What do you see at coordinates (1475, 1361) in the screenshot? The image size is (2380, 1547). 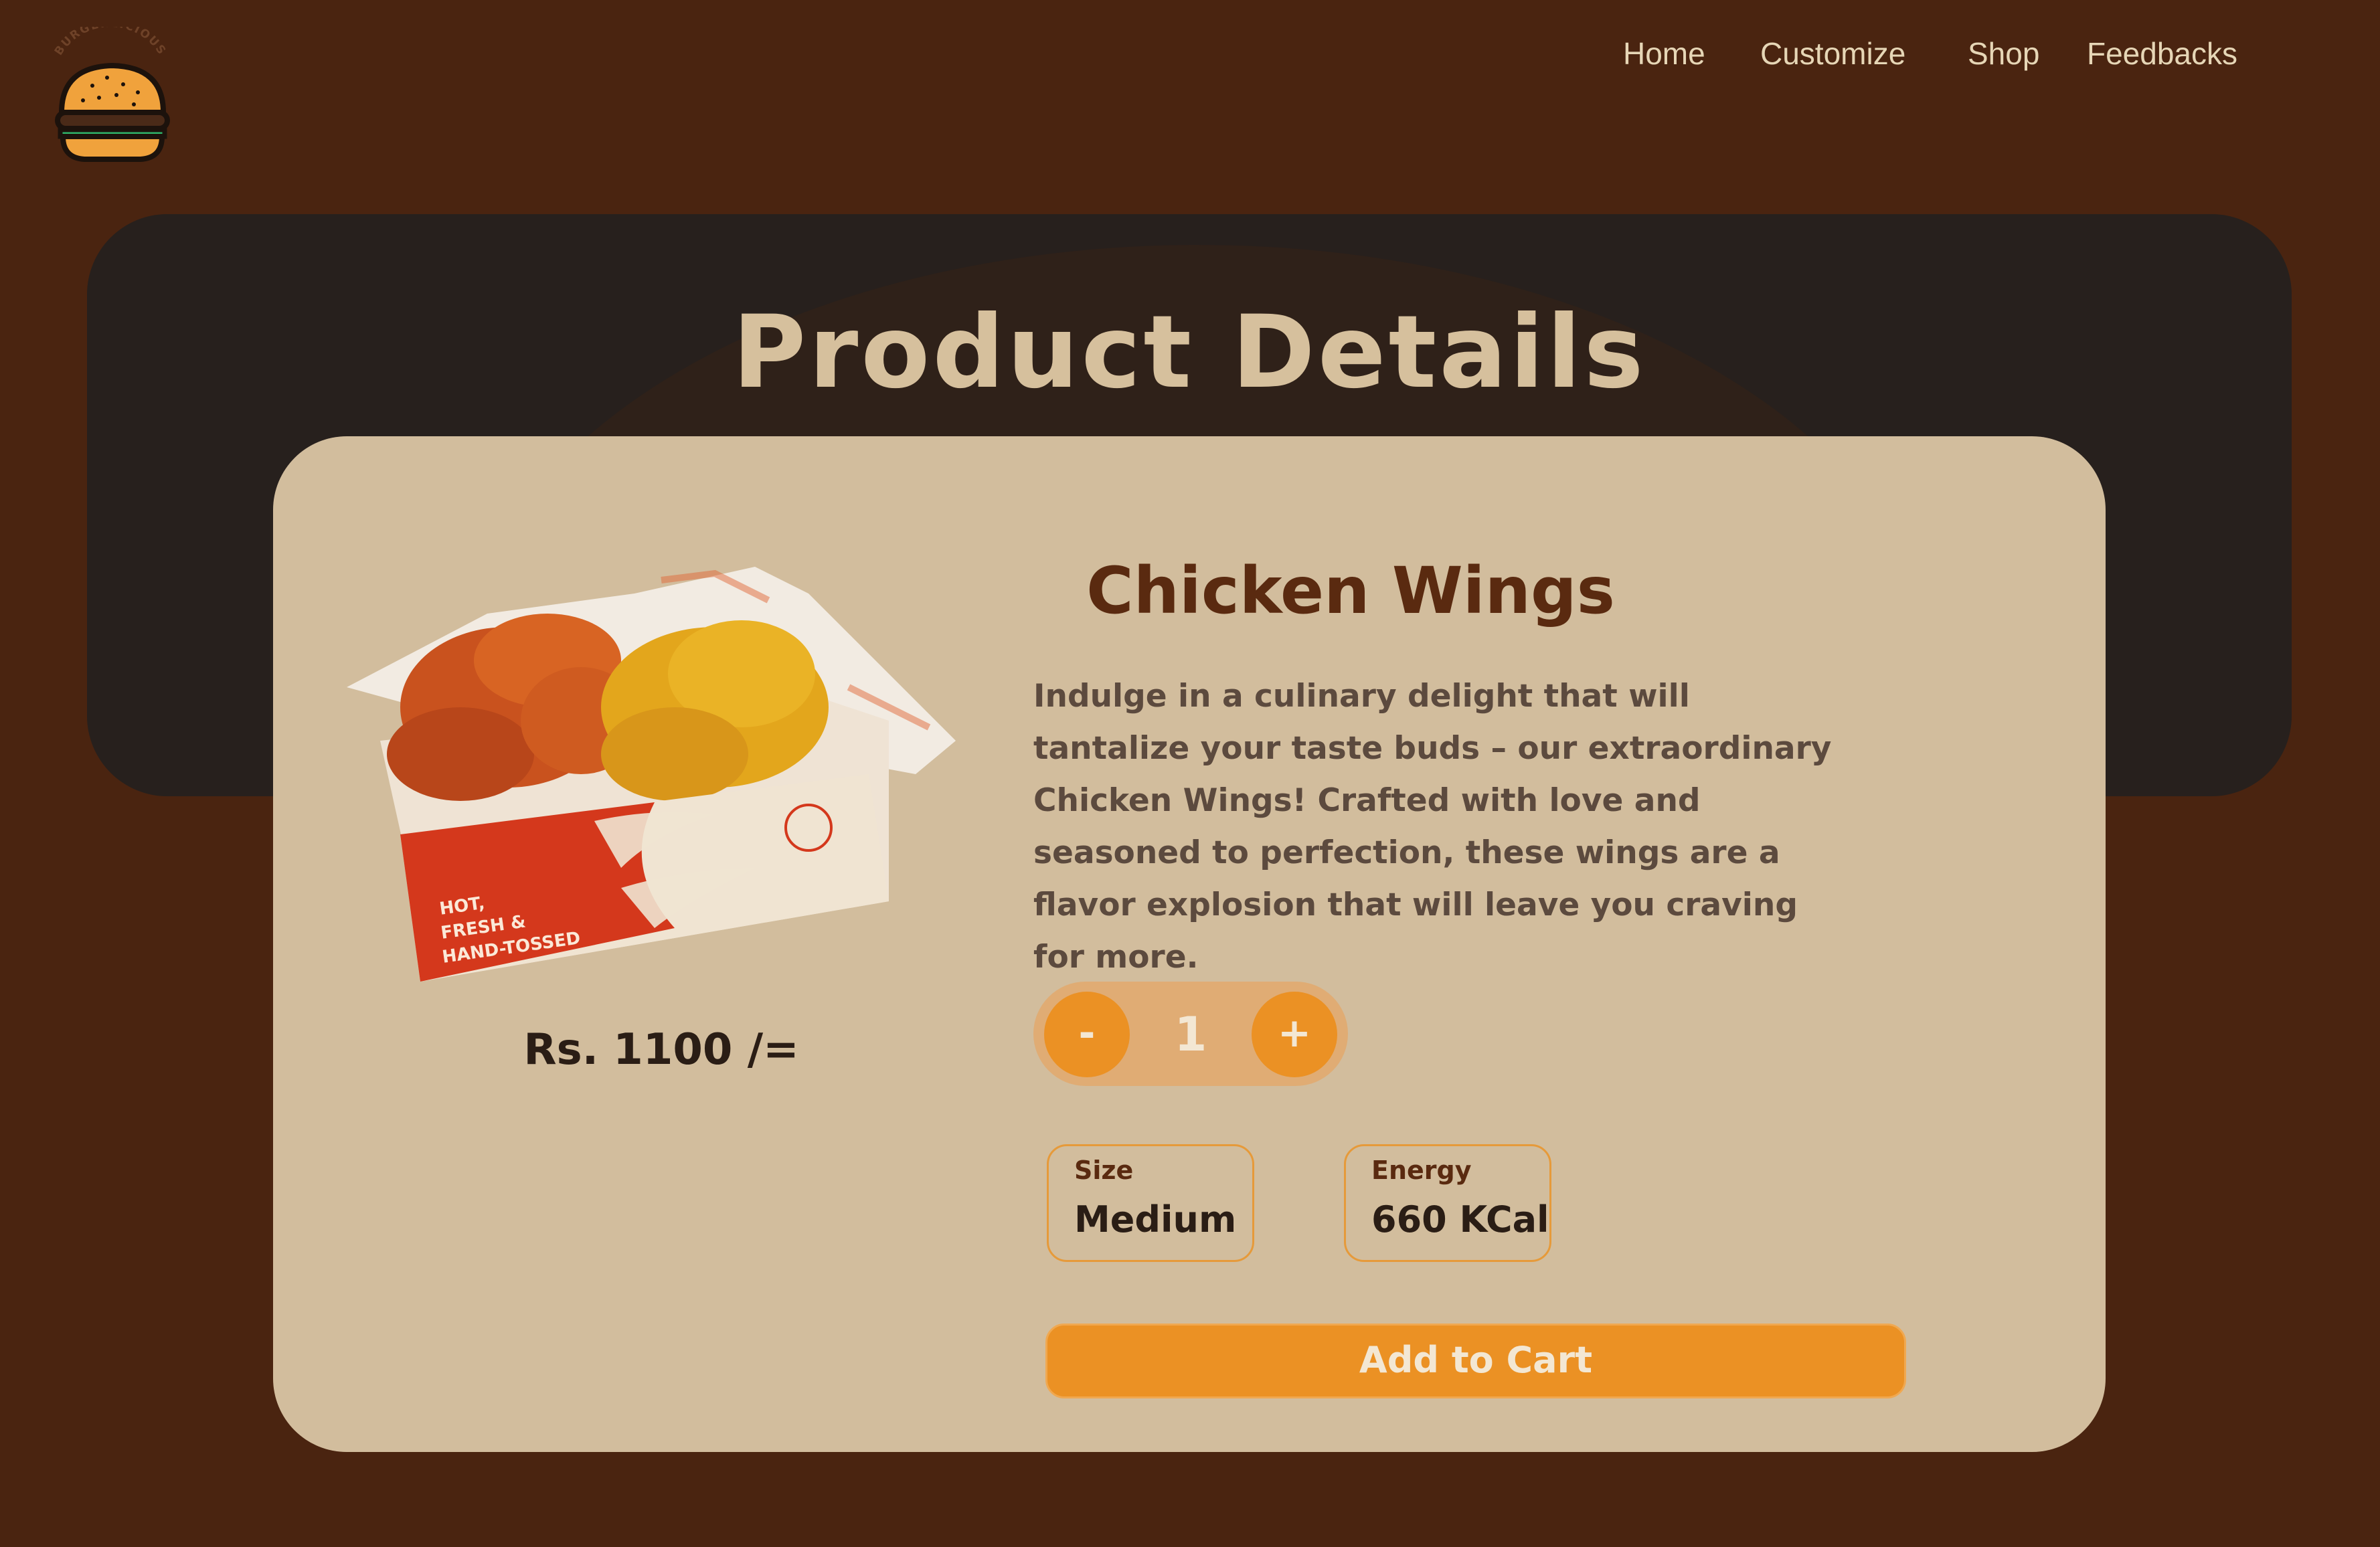 I see `add-to-cart-button: Add to Cart` at bounding box center [1475, 1361].